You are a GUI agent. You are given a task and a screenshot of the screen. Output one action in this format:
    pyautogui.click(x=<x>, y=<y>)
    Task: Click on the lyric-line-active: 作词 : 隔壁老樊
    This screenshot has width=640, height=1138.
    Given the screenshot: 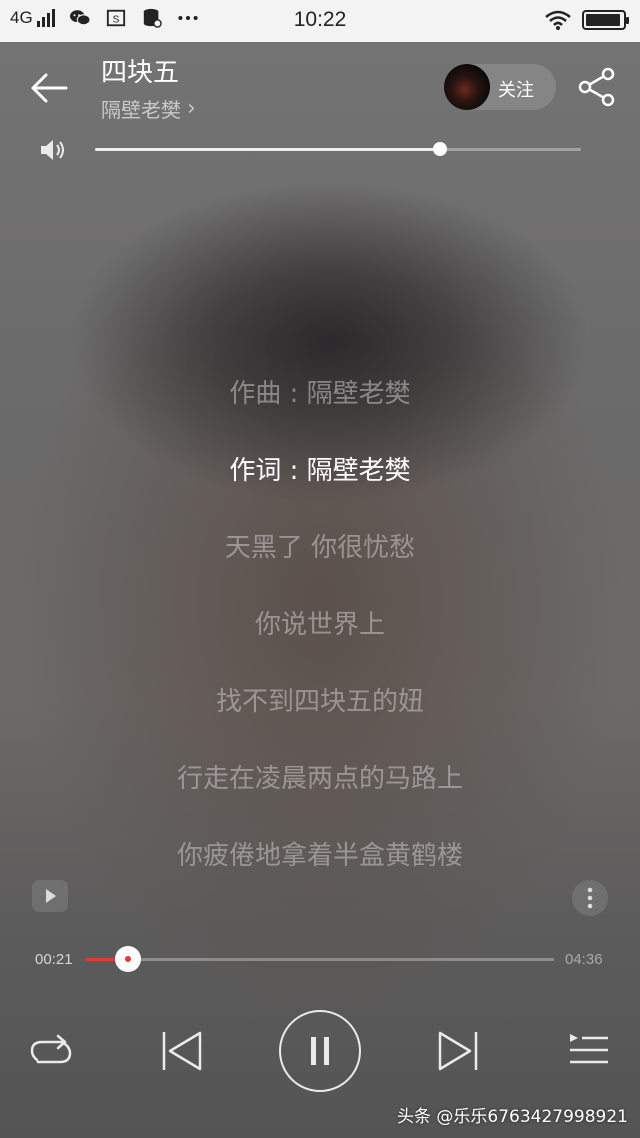 What is the action you would take?
    pyautogui.click(x=320, y=471)
    